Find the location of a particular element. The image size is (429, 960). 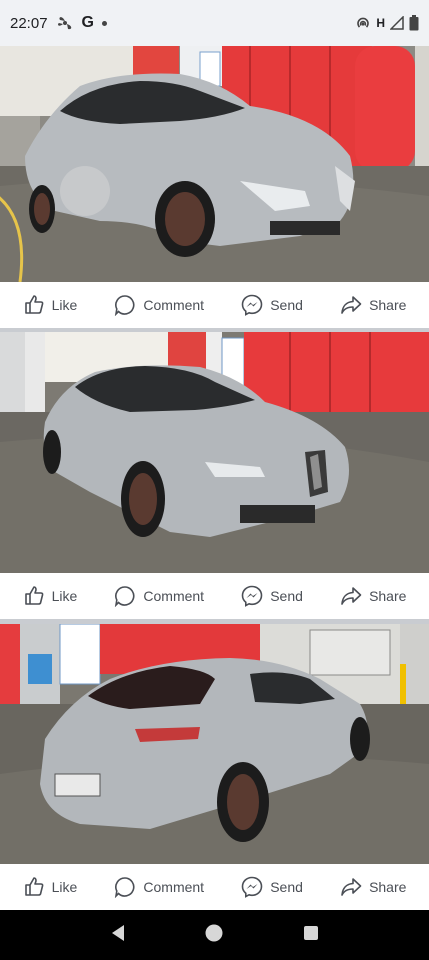

post-actions-1: Like Comment Send Share is located at coordinates (214, 305).